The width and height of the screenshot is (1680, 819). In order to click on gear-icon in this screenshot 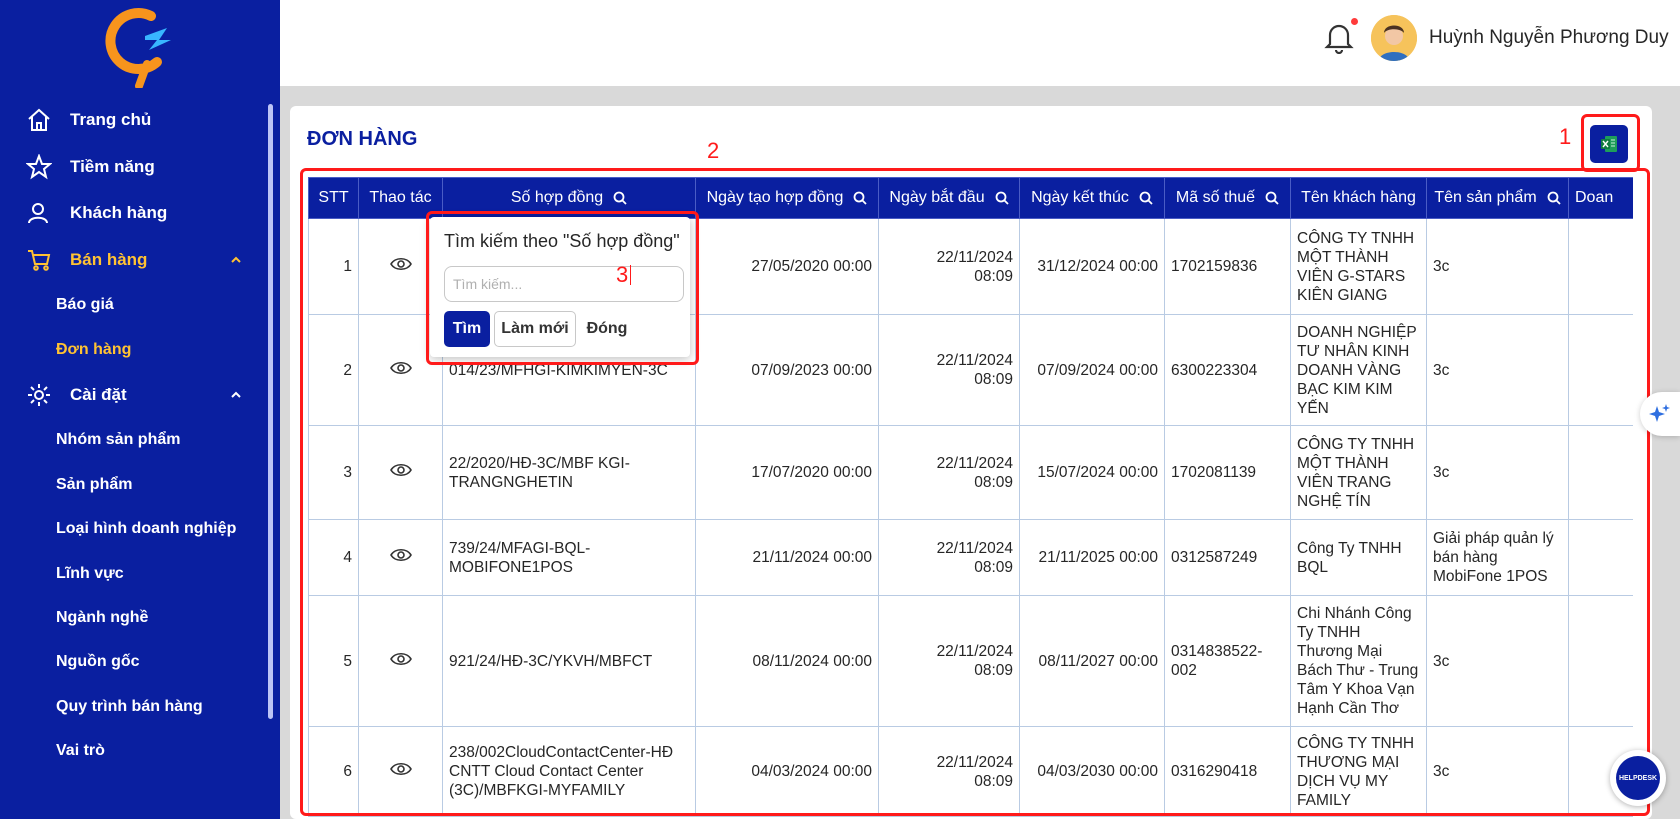, I will do `click(39, 395)`.